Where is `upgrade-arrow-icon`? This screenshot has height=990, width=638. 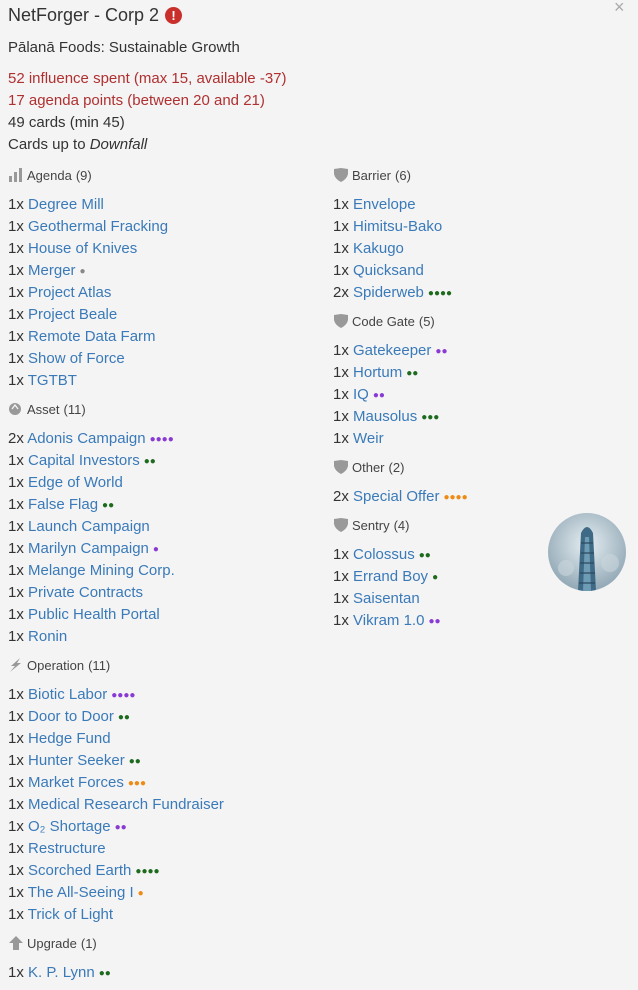
upgrade-arrow-icon is located at coordinates (16, 943).